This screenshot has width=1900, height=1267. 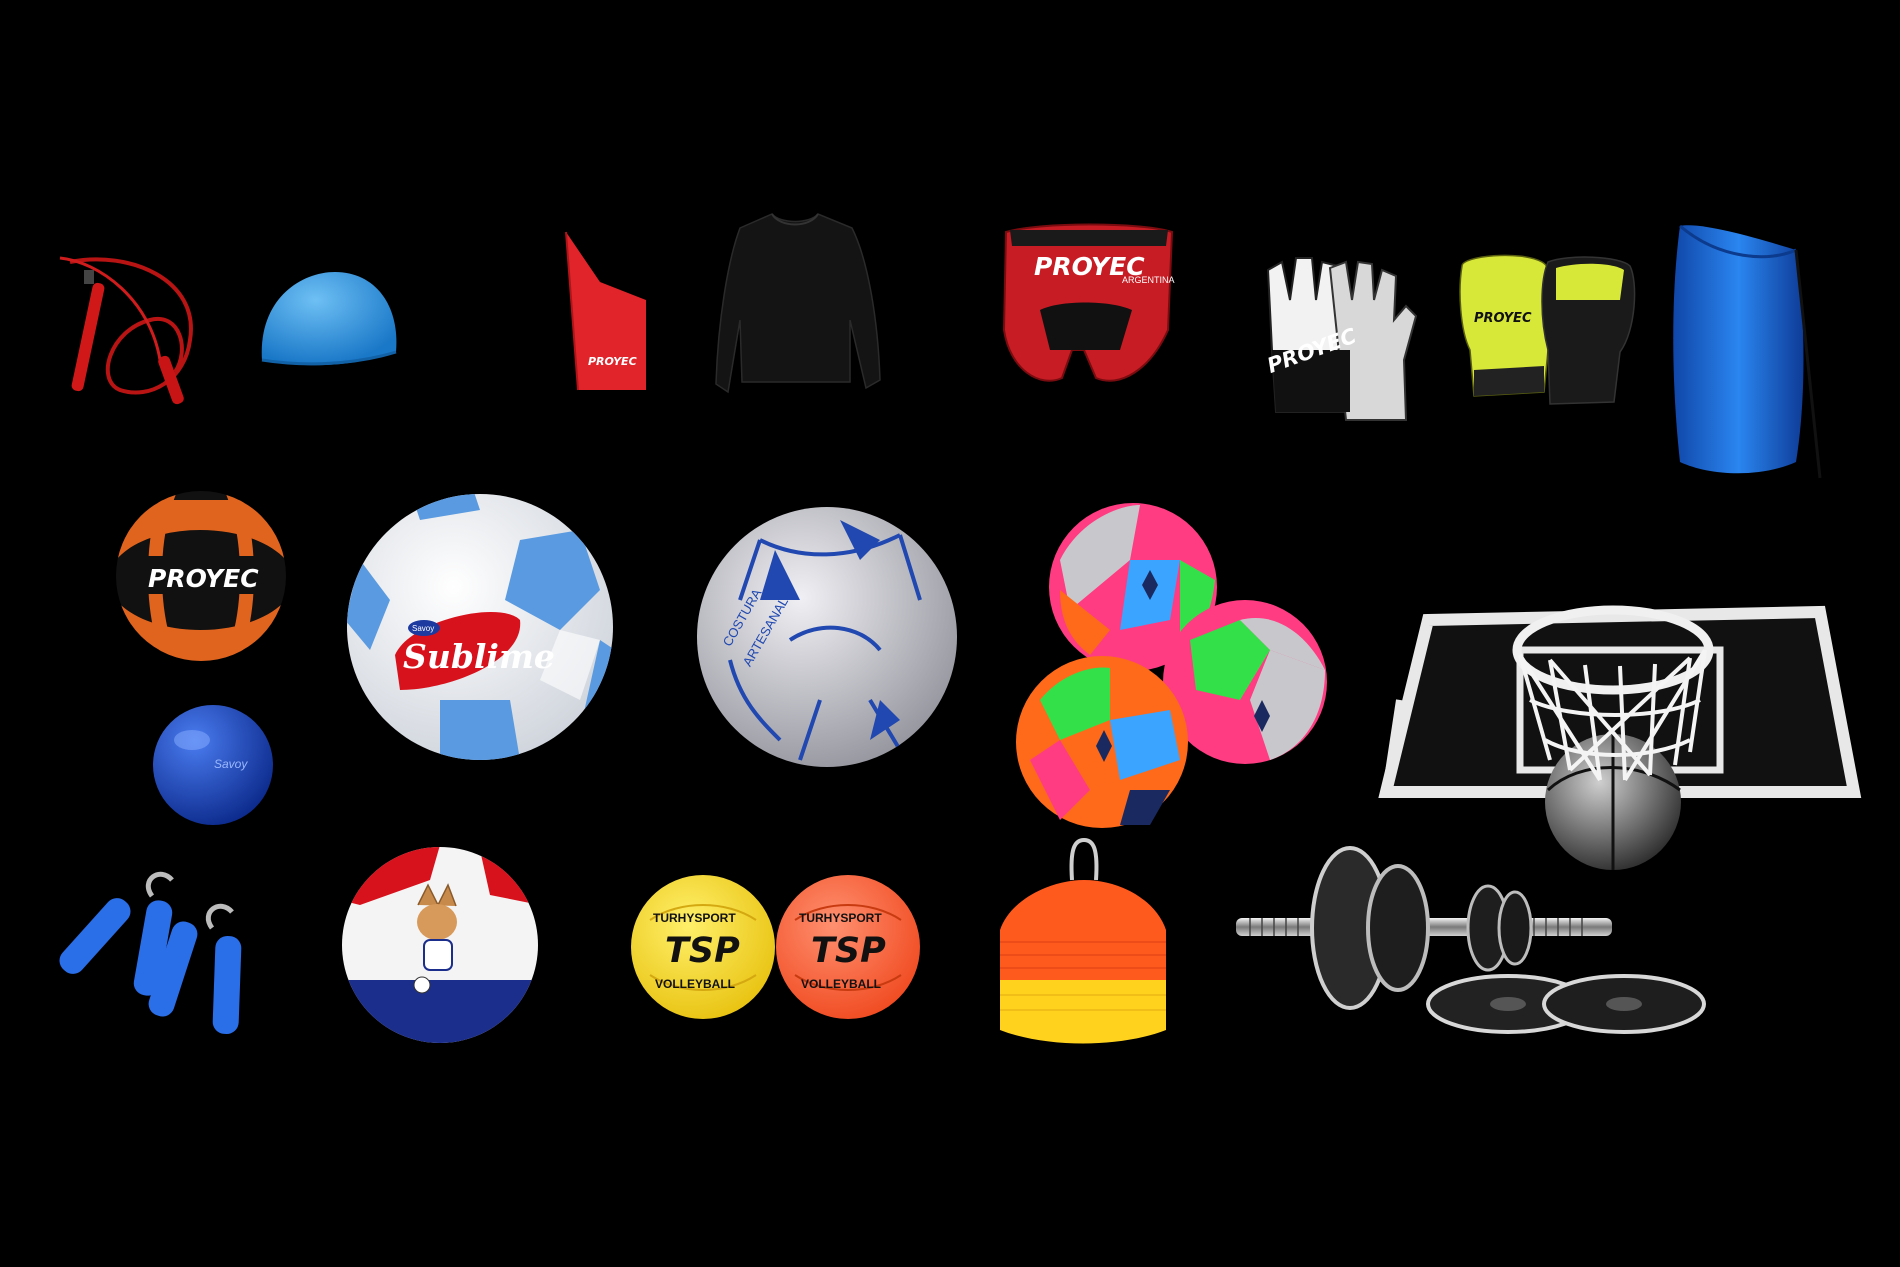 What do you see at coordinates (605, 311) in the screenshot?
I see `resistance-band: PROYEC` at bounding box center [605, 311].